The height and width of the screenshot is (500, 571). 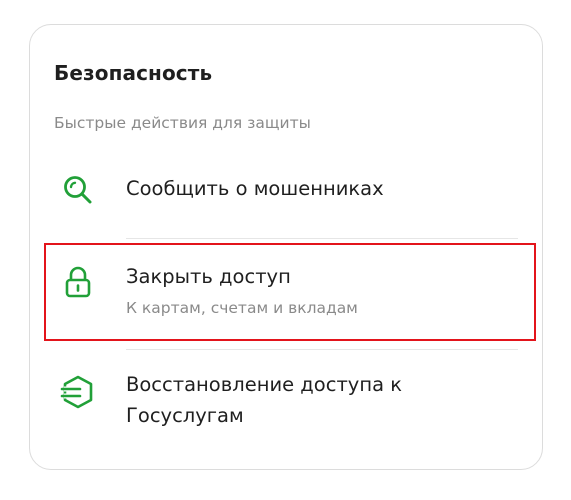 I want to click on report-fraud-label: Сообщить о мошенниках, so click(x=255, y=188).